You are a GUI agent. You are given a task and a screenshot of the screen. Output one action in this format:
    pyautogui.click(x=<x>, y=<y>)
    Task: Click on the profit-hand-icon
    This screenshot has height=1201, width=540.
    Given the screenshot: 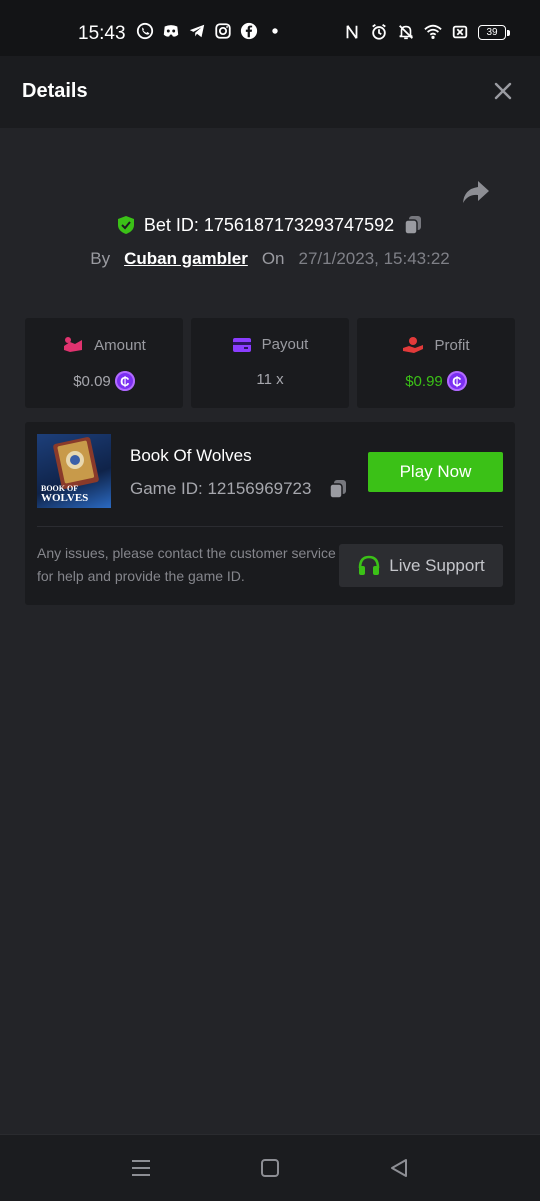 What is the action you would take?
    pyautogui.click(x=413, y=345)
    